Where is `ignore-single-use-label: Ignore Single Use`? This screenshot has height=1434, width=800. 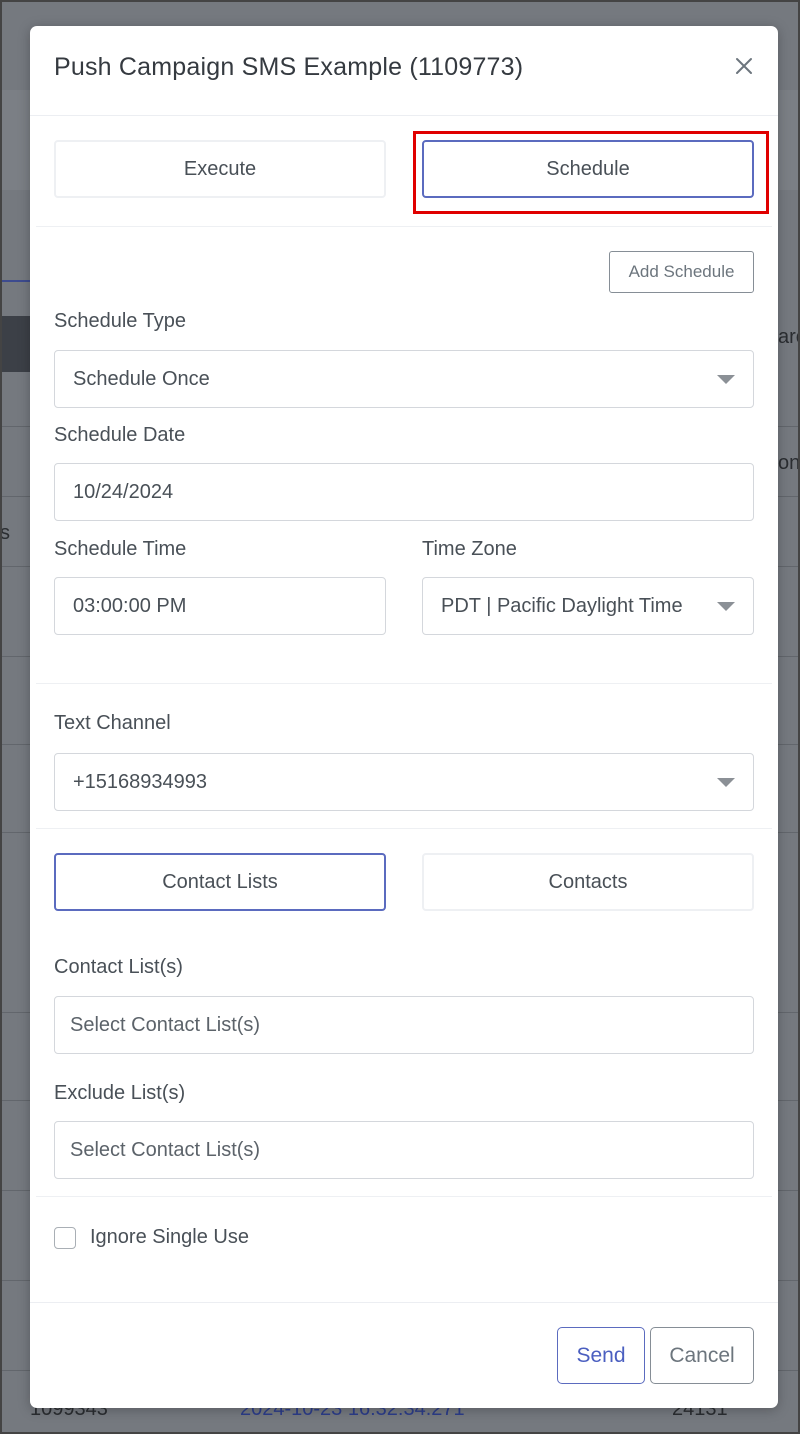 ignore-single-use-label: Ignore Single Use is located at coordinates (169, 1237).